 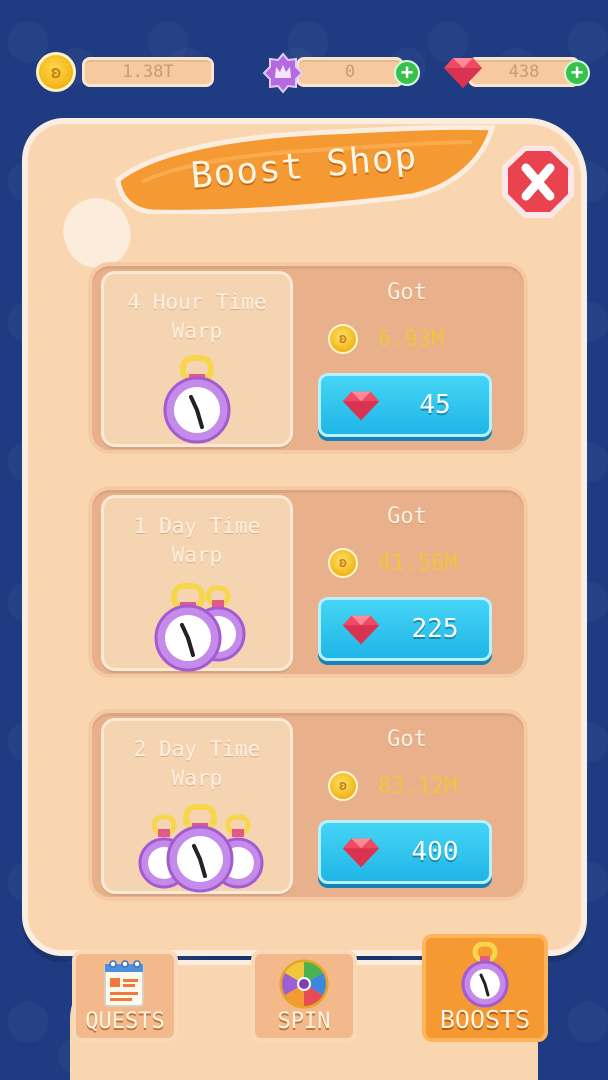 What do you see at coordinates (197, 763) in the screenshot?
I see `item-name: 2 Day Time Warp` at bounding box center [197, 763].